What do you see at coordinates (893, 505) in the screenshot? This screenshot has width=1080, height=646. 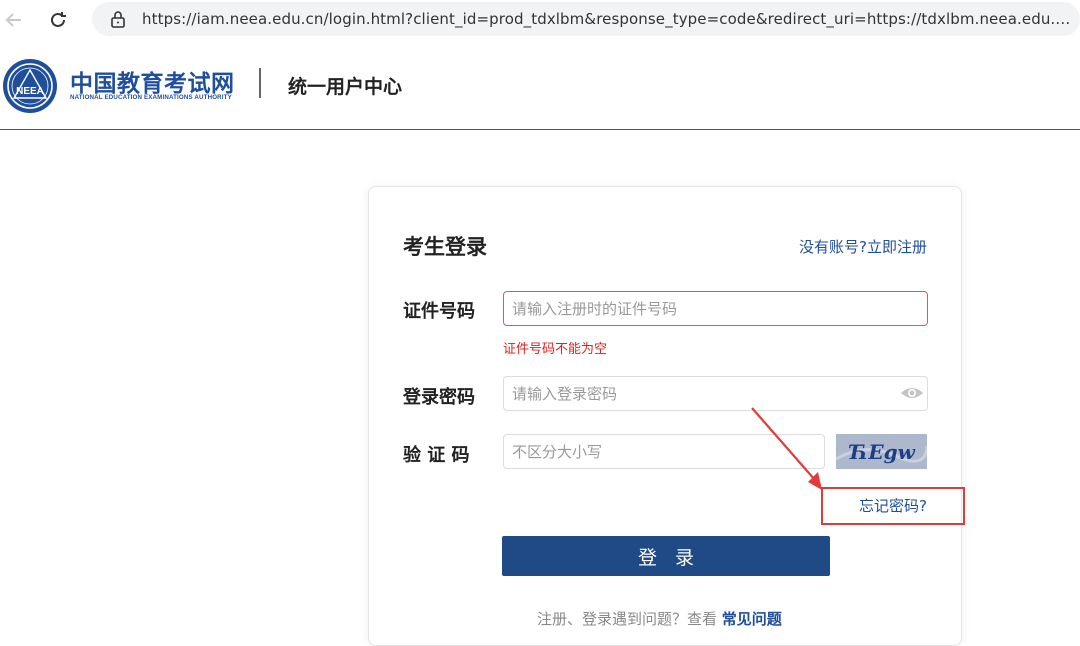 I see `forgot-password-link: 忘记密码?` at bounding box center [893, 505].